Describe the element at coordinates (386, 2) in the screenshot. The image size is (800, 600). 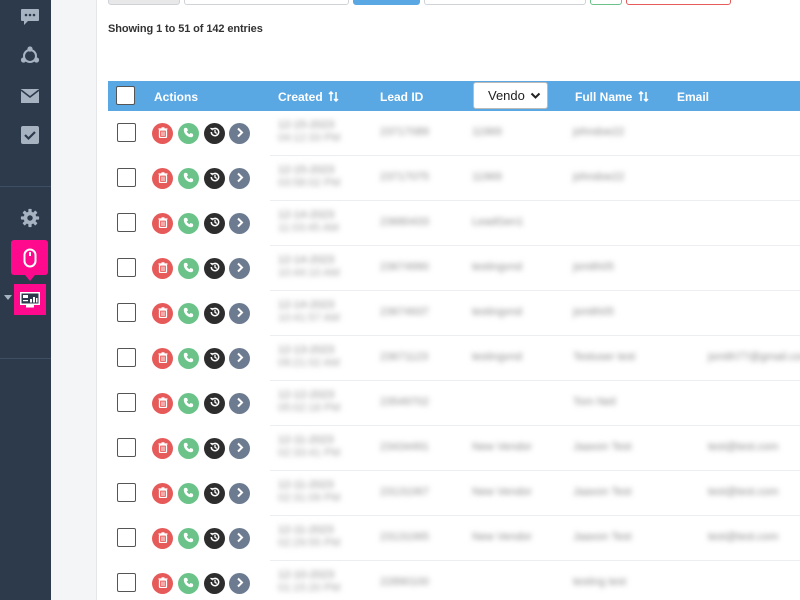
I see `toolbar-primary-button` at that location.